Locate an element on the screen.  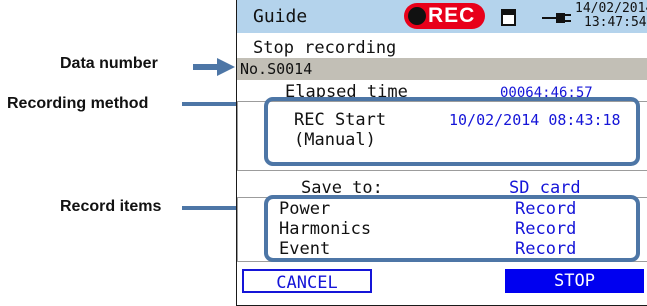
data-number-row: No.S0014 is located at coordinates (442, 69).